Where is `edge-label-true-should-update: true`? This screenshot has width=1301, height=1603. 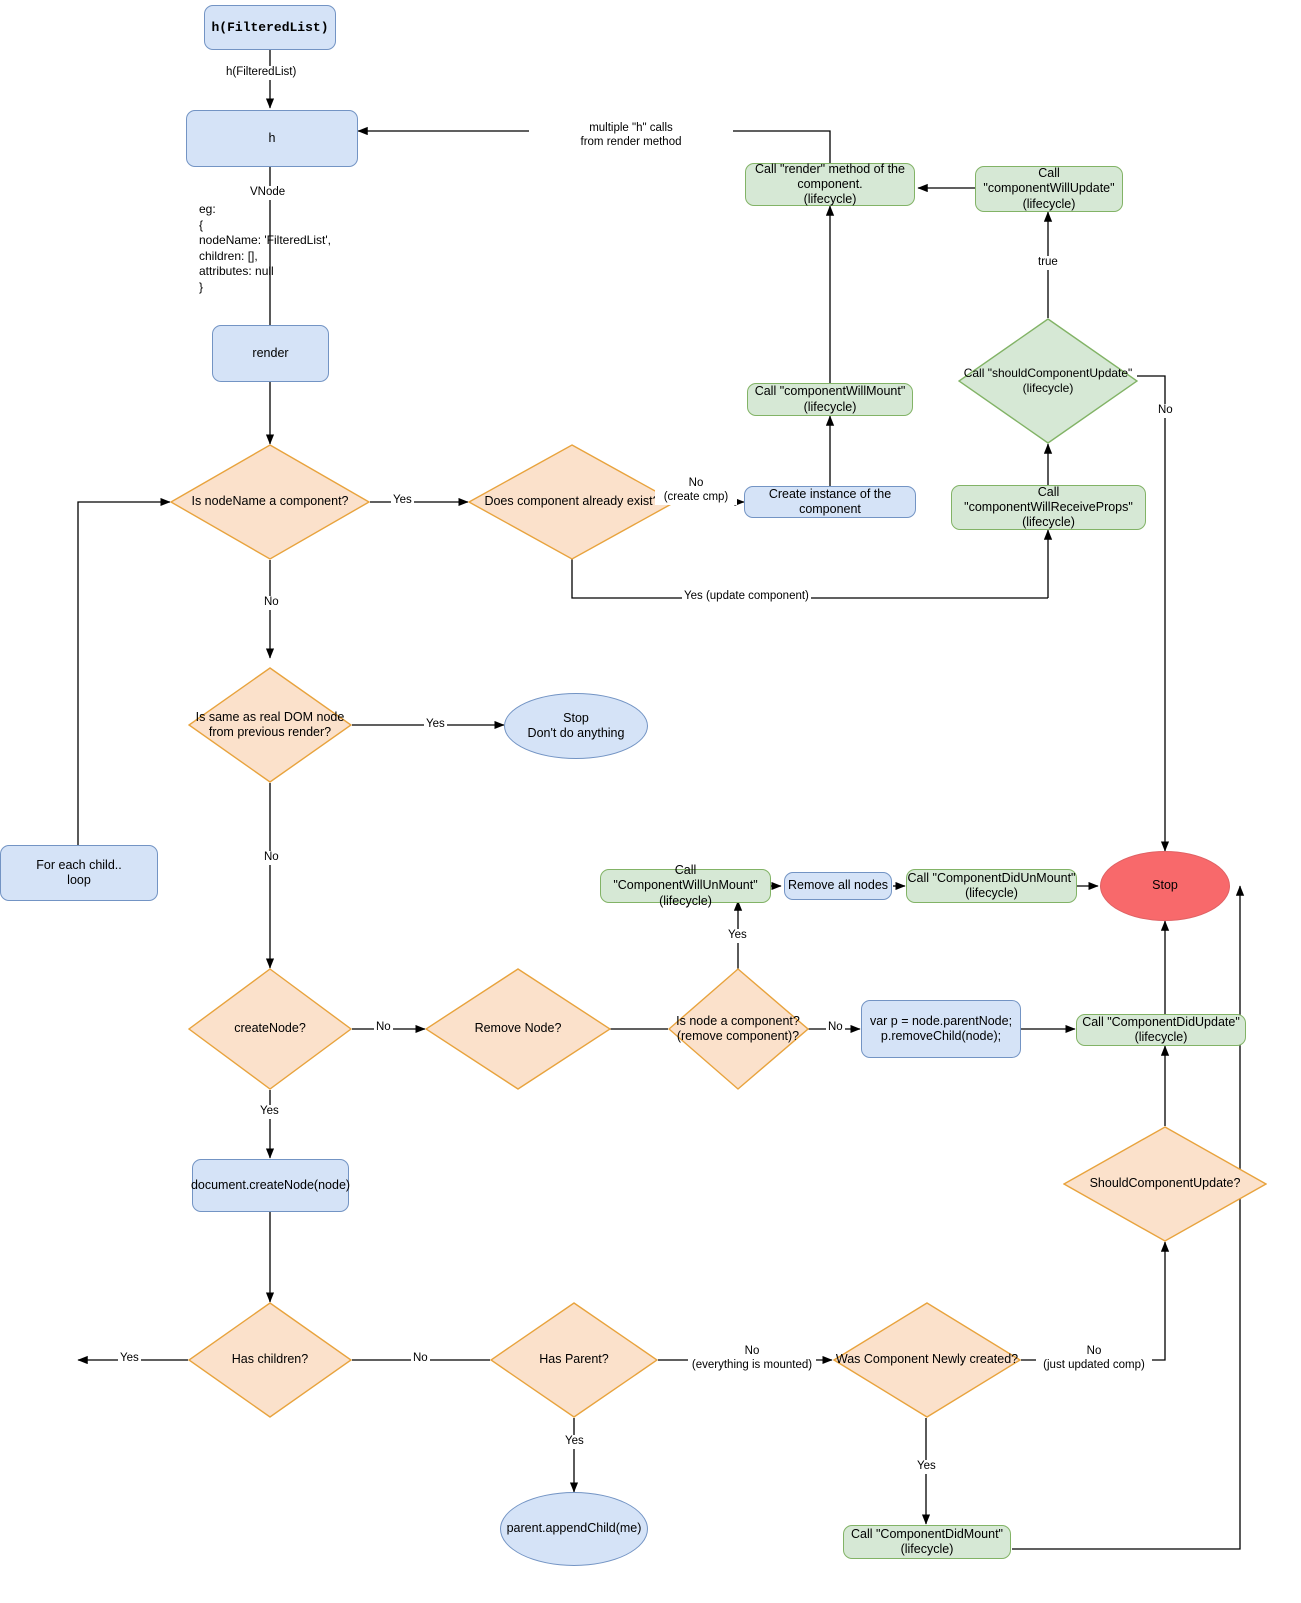 edge-label-true-should-update: true is located at coordinates (1048, 263).